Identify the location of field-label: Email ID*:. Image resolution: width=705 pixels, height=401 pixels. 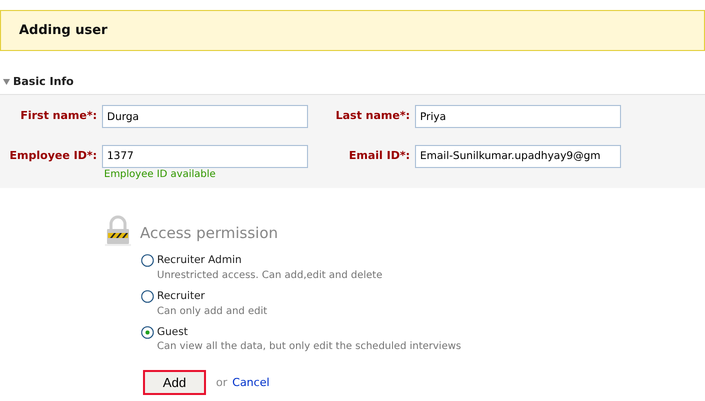
(379, 156).